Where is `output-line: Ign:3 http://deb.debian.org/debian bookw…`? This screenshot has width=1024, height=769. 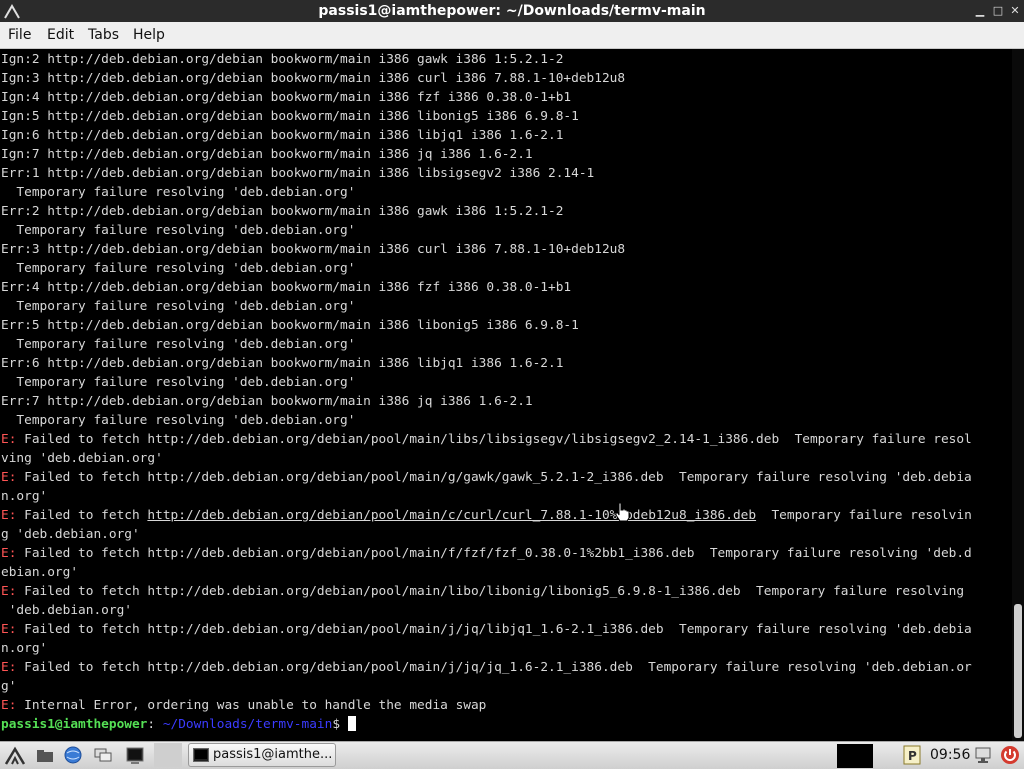 output-line: Ign:3 http://deb.debian.org/debian bookw… is located at coordinates (313, 78).